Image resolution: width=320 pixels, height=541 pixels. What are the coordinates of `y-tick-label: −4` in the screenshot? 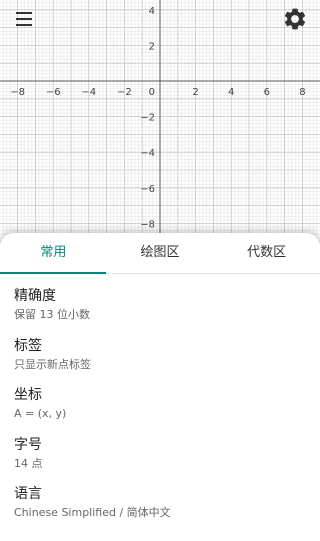 It's located at (147, 153).